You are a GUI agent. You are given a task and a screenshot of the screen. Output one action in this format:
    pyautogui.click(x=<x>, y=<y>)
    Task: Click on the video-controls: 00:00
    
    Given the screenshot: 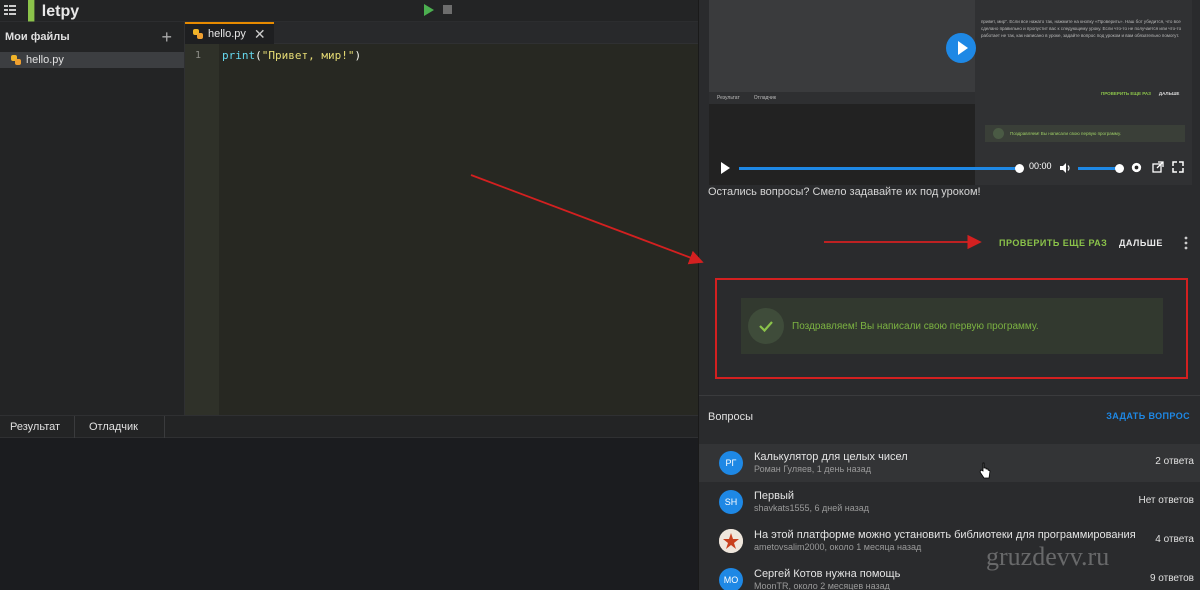 What is the action you would take?
    pyautogui.click(x=950, y=168)
    